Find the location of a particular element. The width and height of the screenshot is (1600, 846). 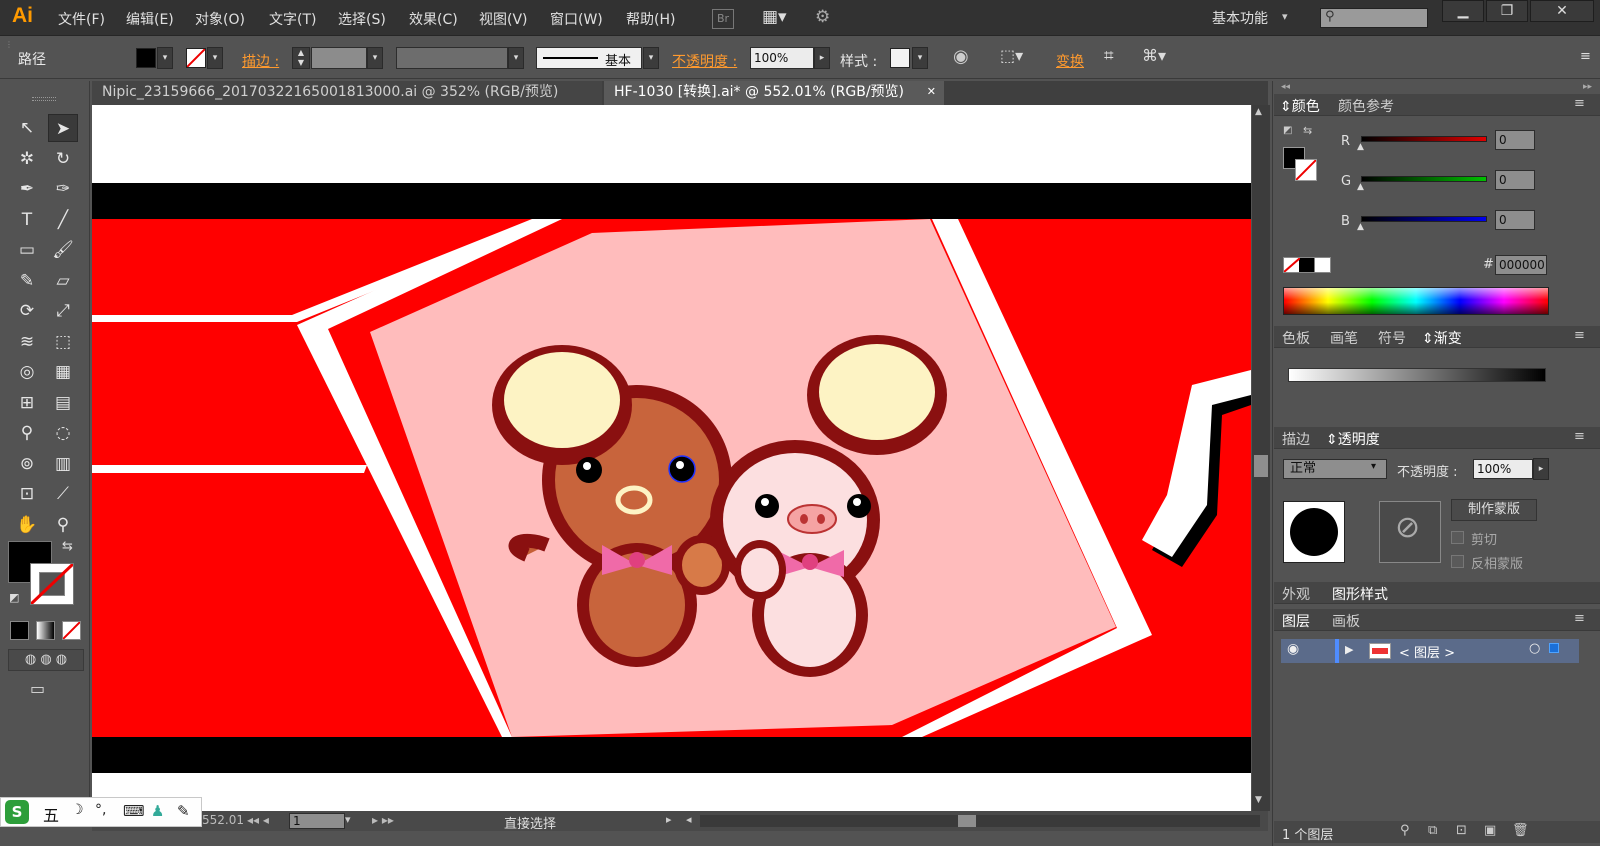

channel-value-g: 0 is located at coordinates (1515, 180).